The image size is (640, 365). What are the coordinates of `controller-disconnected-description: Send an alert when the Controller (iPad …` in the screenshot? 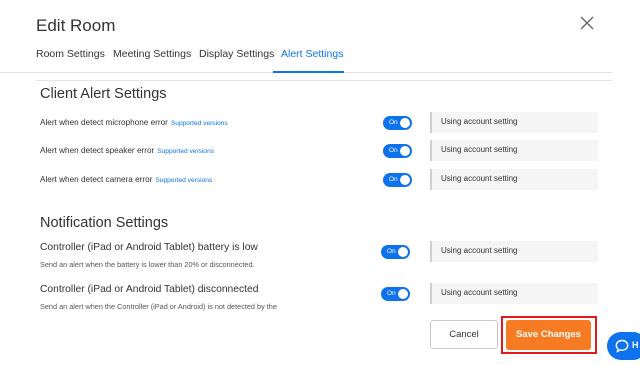 It's located at (158, 306).